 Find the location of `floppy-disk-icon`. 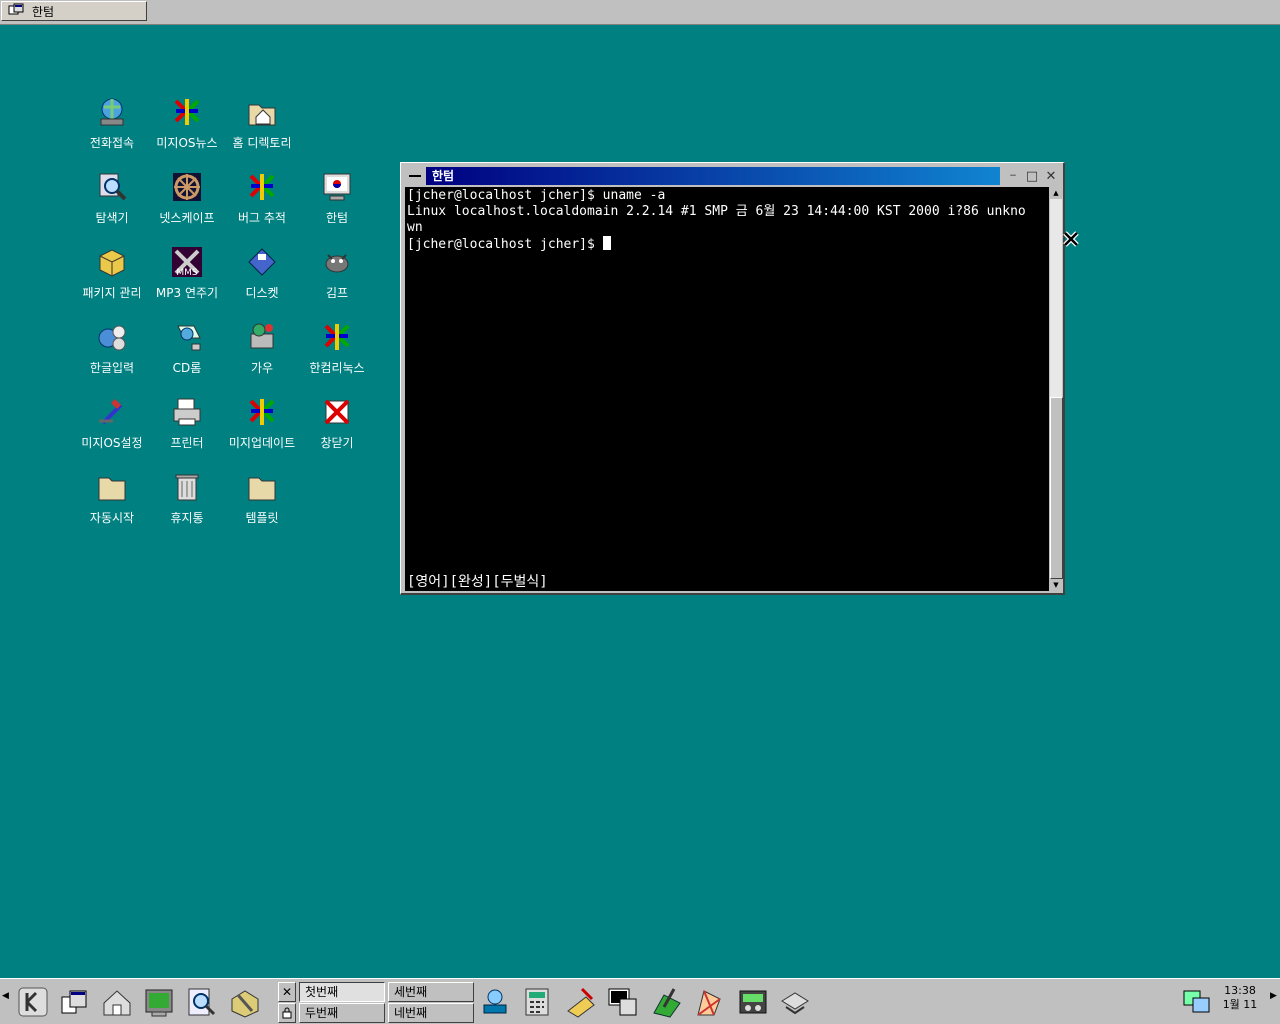

floppy-disk-icon is located at coordinates (262, 262).